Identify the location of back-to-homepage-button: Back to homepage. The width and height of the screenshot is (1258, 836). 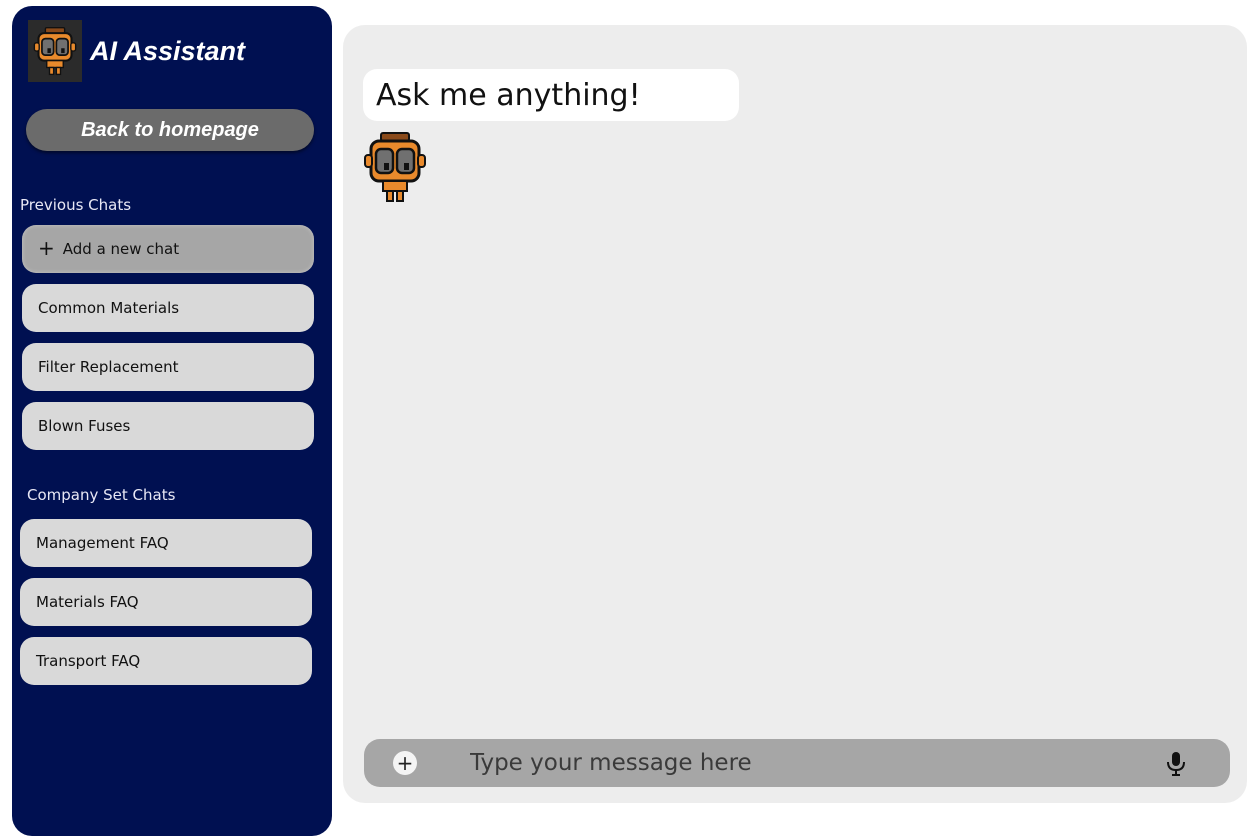
(170, 130).